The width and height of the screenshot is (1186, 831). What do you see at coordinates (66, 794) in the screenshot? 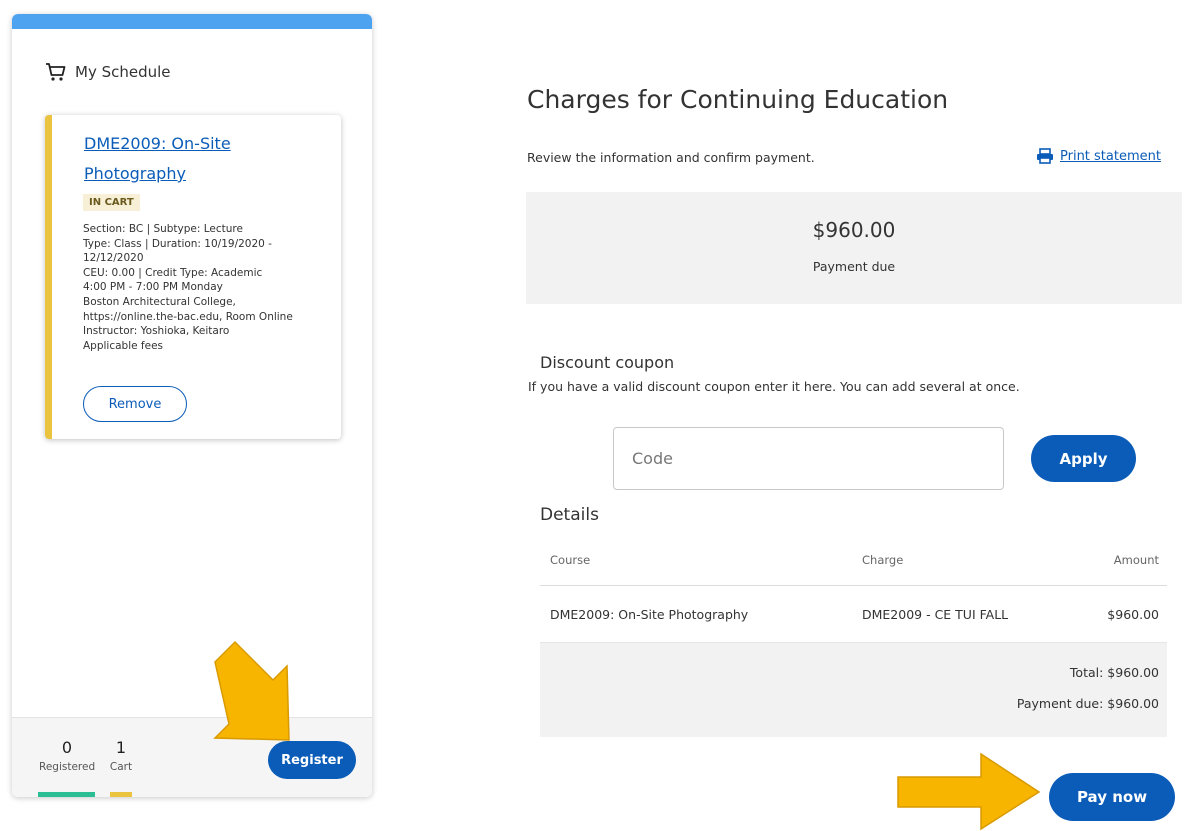
I see `registered-indicator` at bounding box center [66, 794].